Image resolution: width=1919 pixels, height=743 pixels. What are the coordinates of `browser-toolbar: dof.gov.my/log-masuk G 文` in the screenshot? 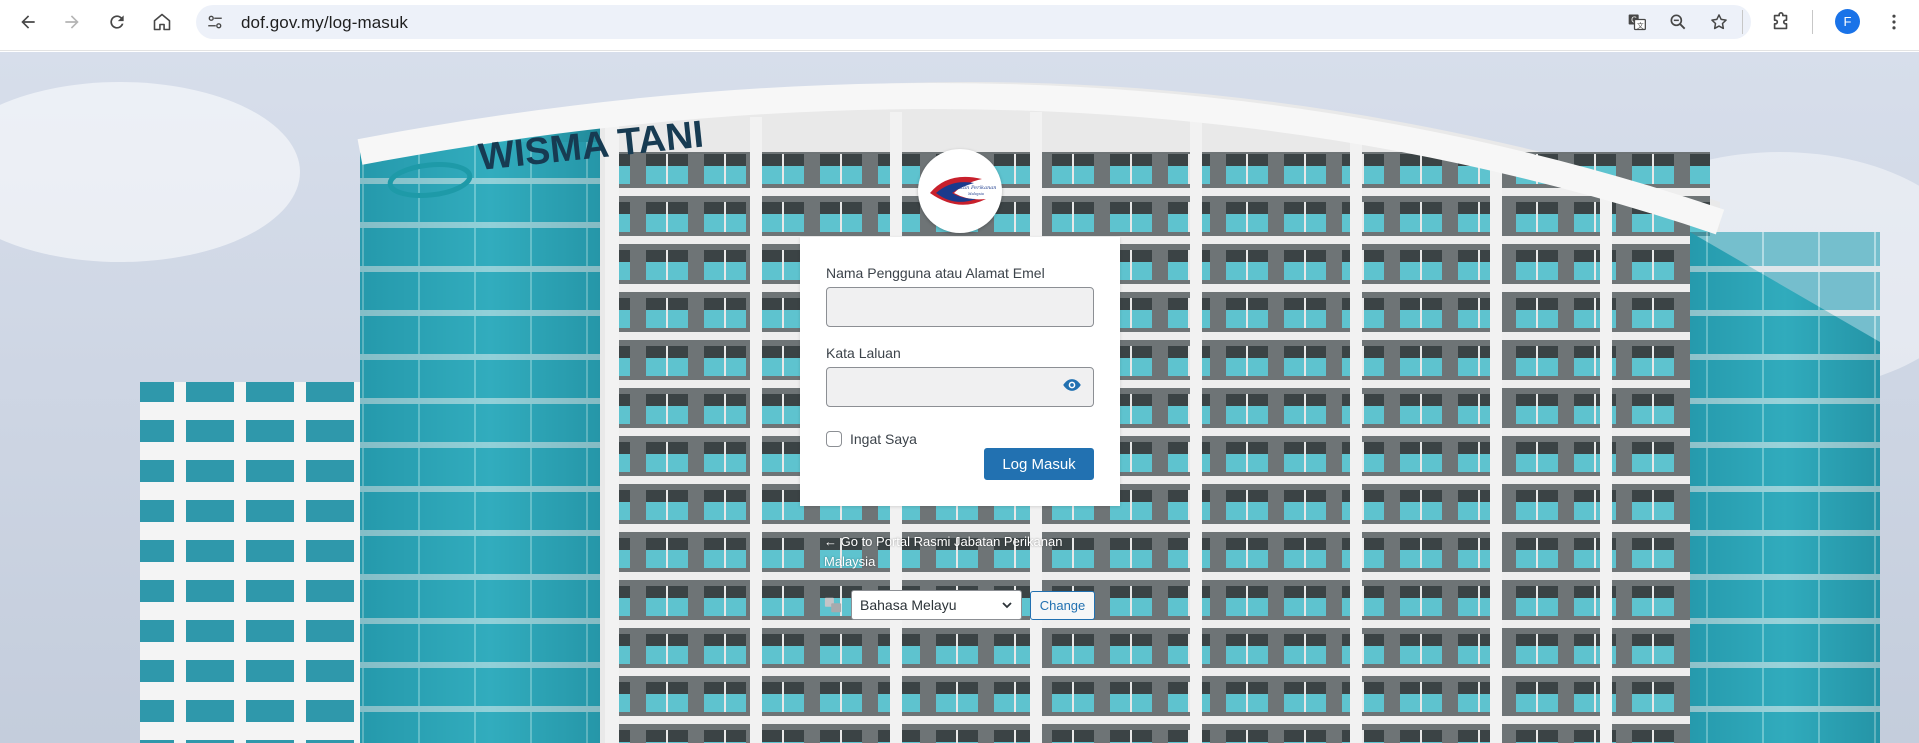 It's located at (959, 25).